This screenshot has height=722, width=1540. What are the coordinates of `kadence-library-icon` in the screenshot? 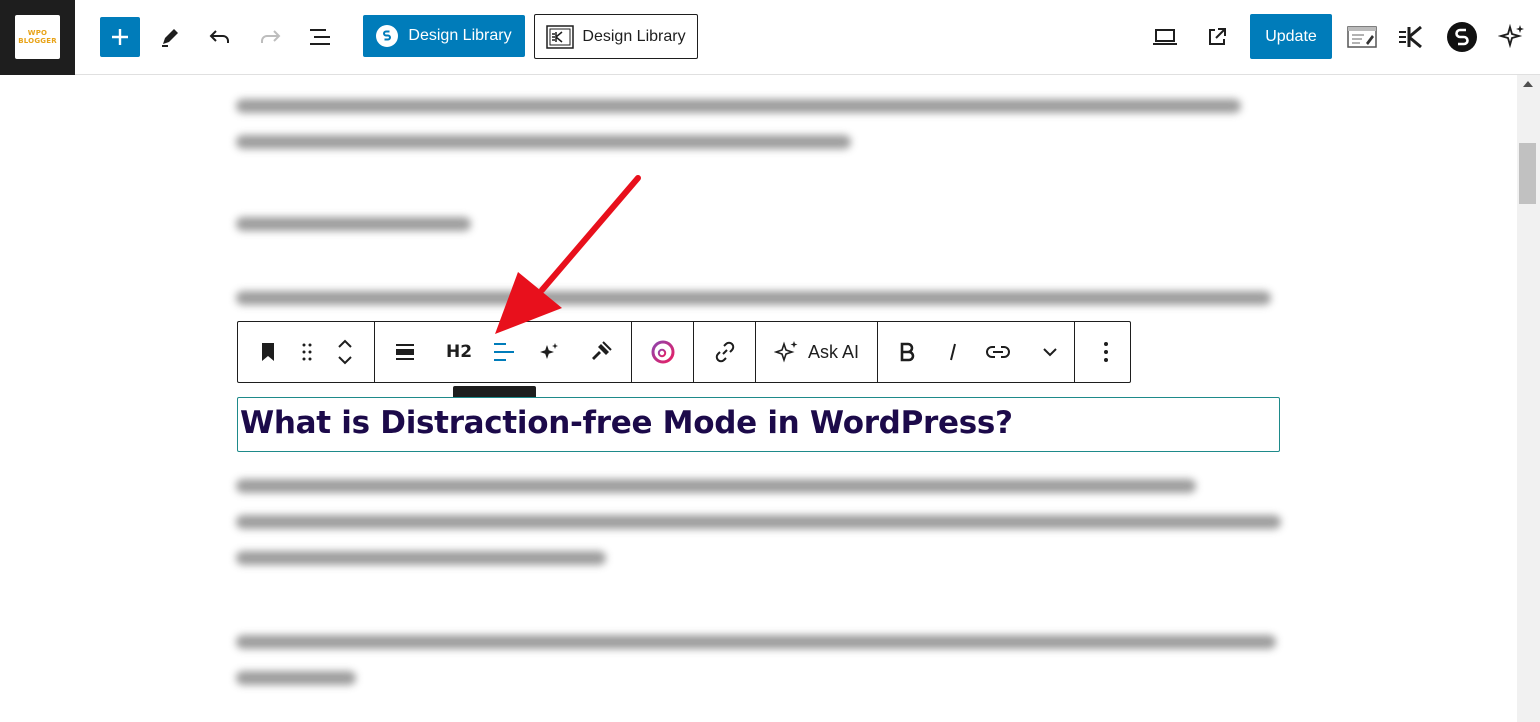 It's located at (560, 36).